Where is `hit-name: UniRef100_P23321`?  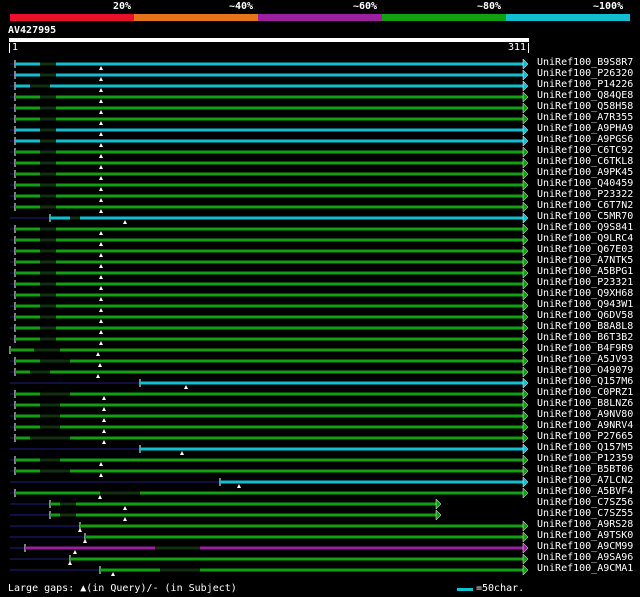 hit-name: UniRef100_P23321 is located at coordinates (585, 282).